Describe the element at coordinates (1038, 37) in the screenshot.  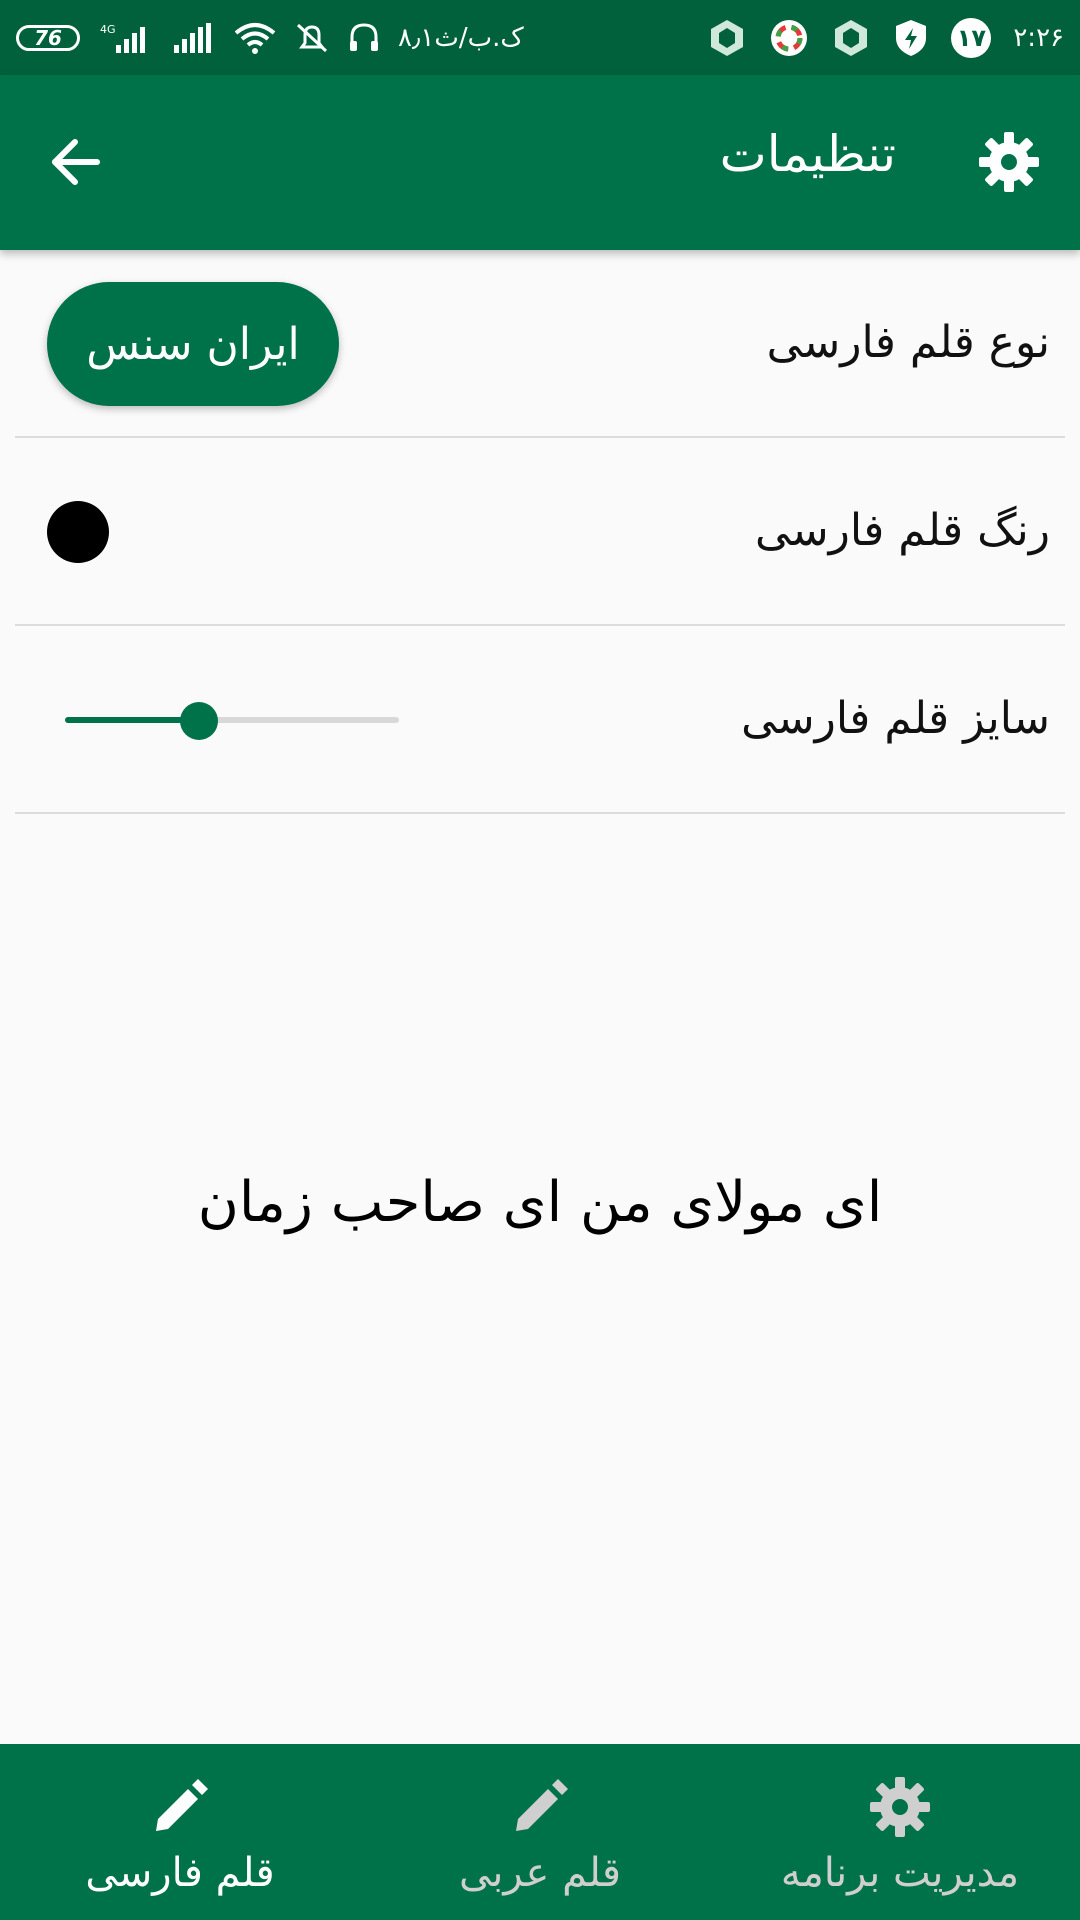
I see `clock: ۲:۲۶` at that location.